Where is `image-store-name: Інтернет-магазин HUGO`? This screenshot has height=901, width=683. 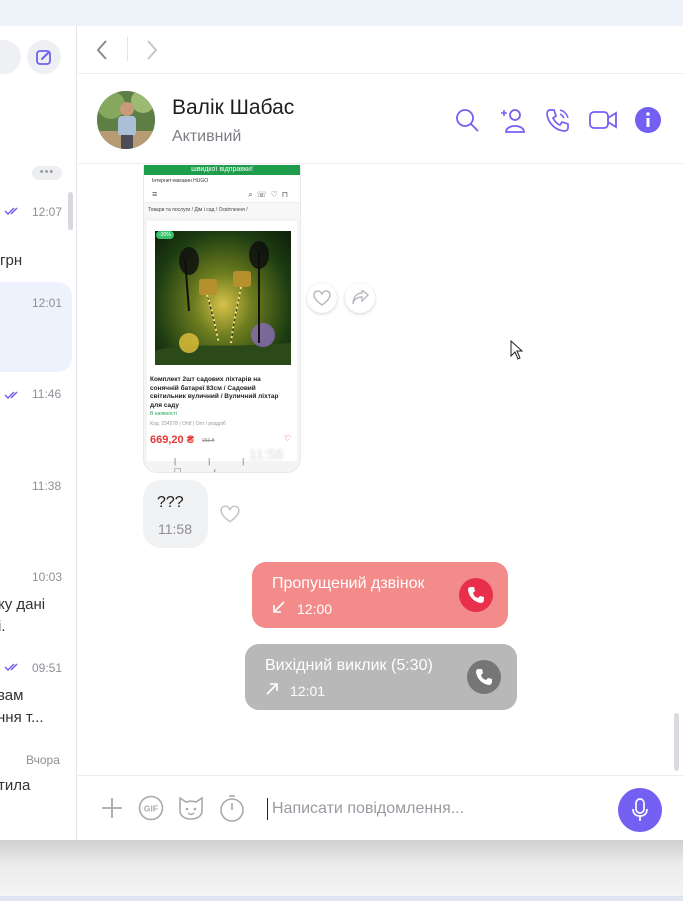 image-store-name: Інтернет-магазин HUGO is located at coordinates (222, 181).